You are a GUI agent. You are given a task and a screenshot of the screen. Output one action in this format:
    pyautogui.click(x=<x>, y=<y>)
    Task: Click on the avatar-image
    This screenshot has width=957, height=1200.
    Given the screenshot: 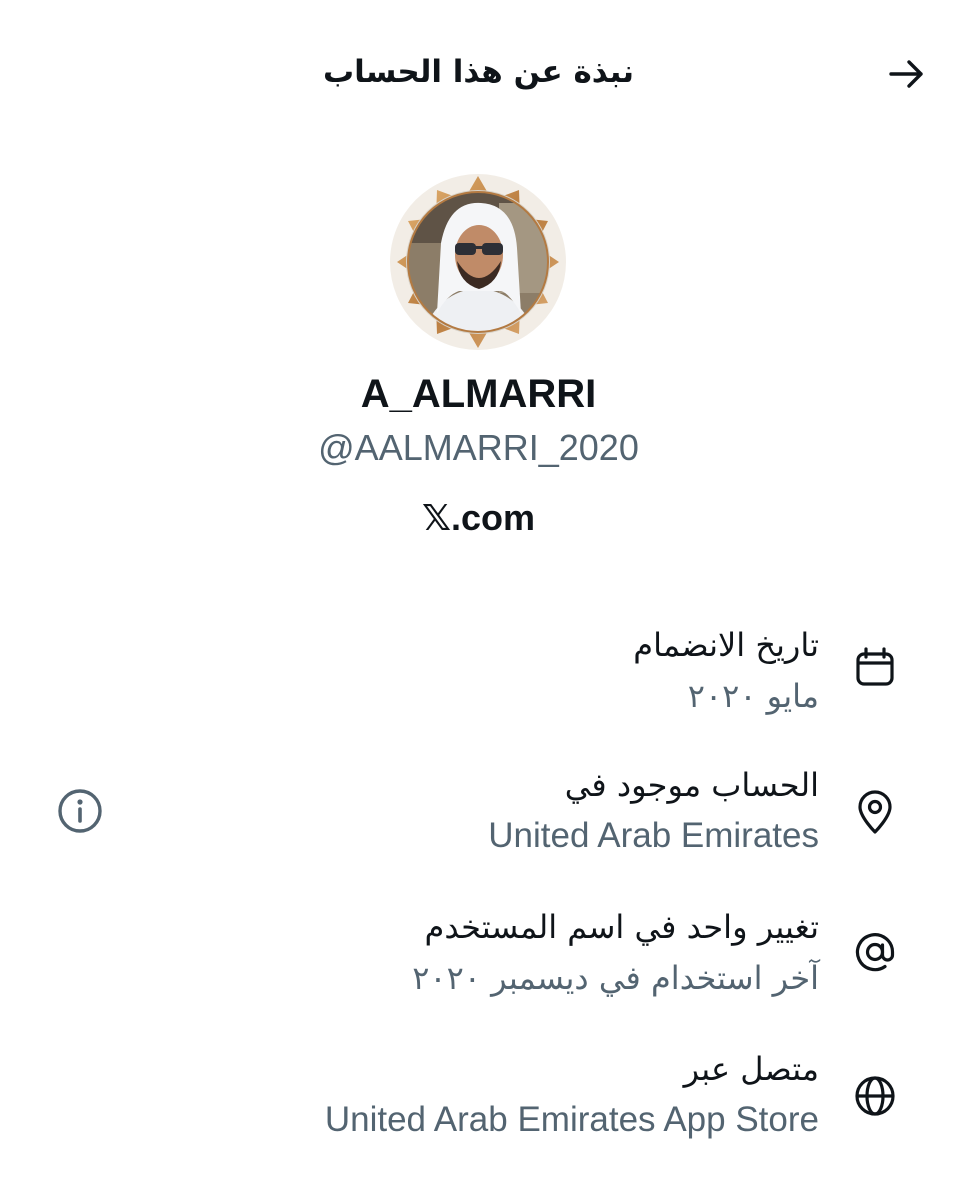 What is the action you would take?
    pyautogui.click(x=478, y=262)
    